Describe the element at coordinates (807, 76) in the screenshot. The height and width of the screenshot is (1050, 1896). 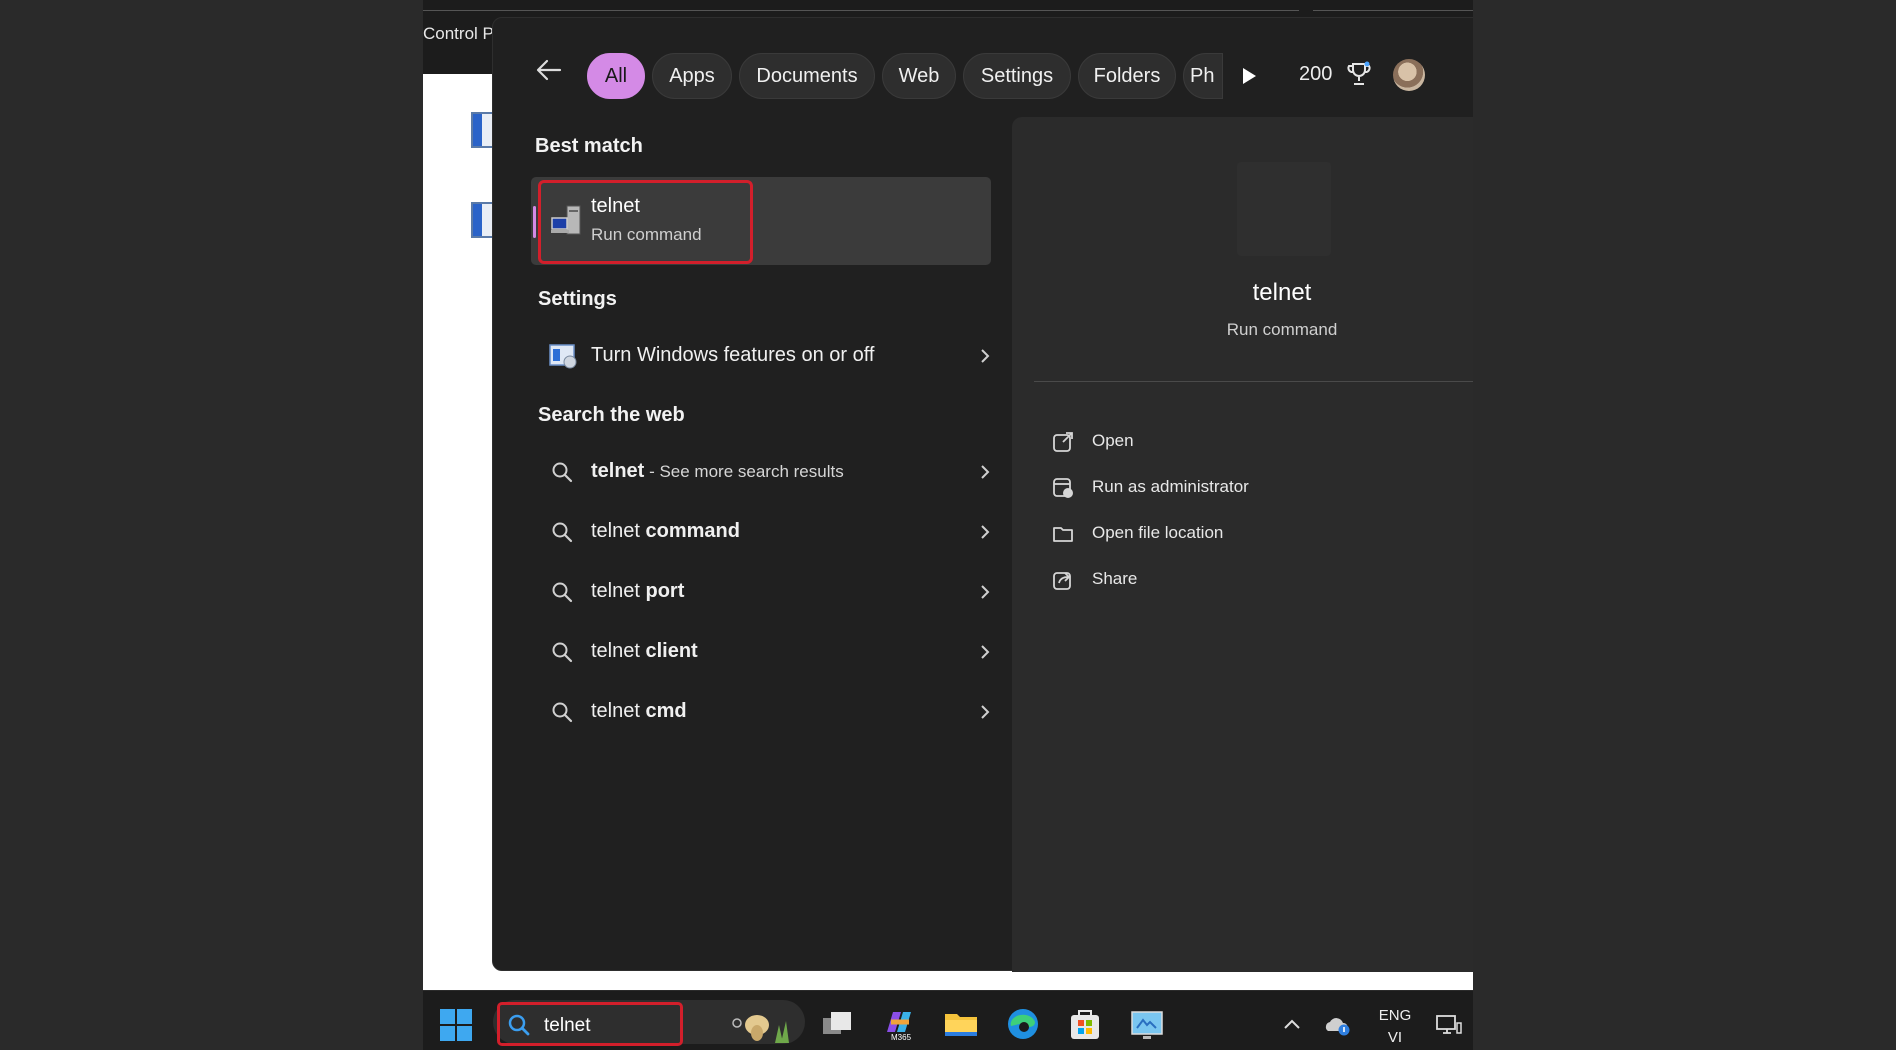
I see `filter-chip-documents: Documents` at that location.